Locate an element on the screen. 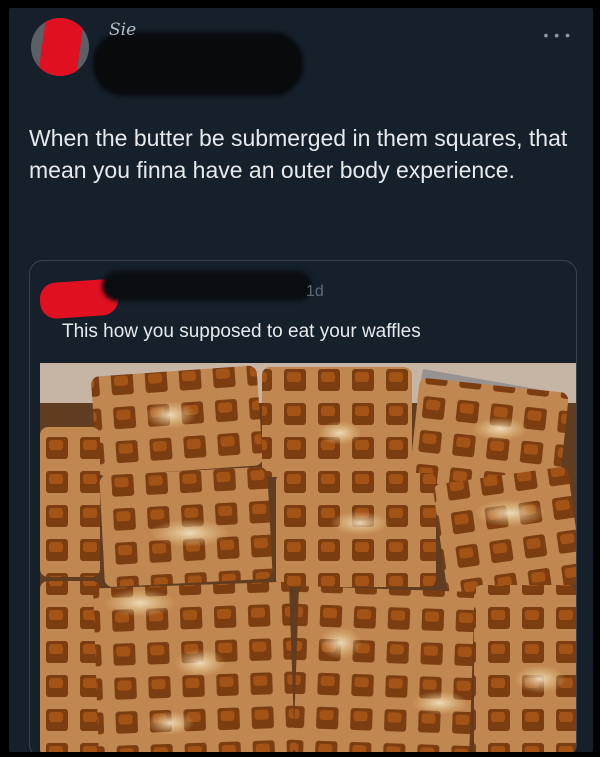 The width and height of the screenshot is (600, 757). author-avatar is located at coordinates (60, 47).